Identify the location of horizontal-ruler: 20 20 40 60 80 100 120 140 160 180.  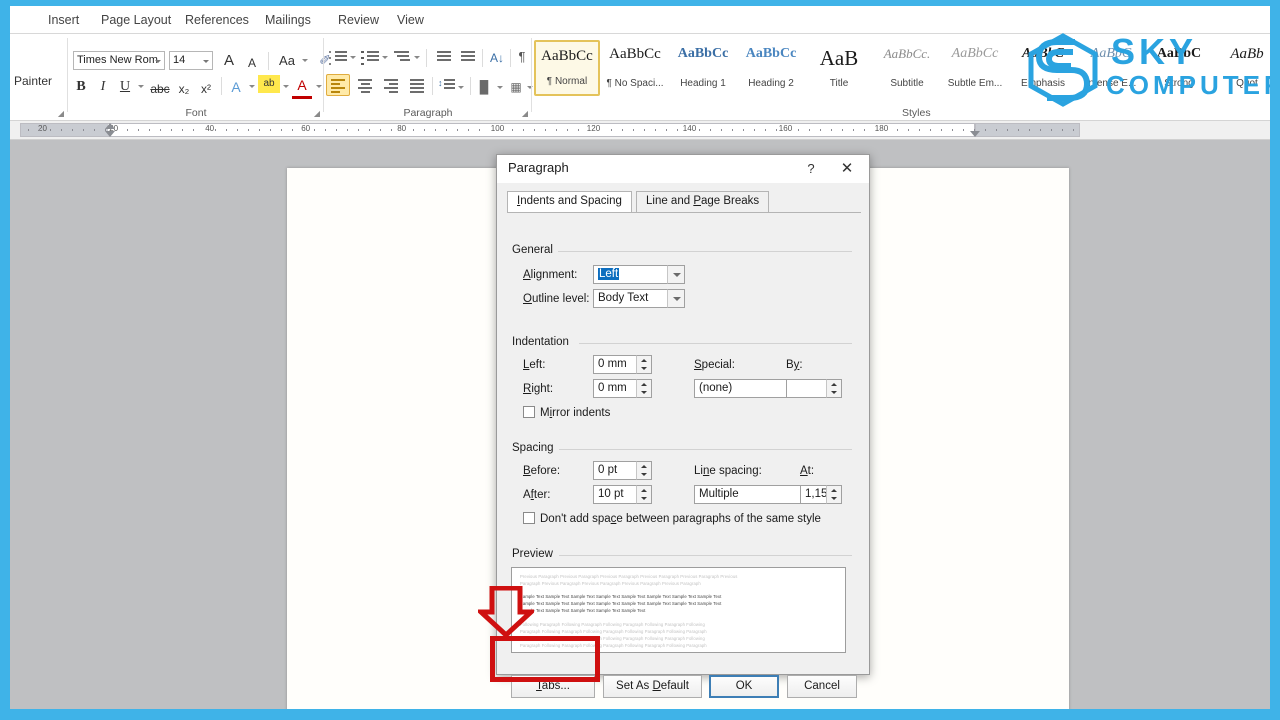
(640, 130).